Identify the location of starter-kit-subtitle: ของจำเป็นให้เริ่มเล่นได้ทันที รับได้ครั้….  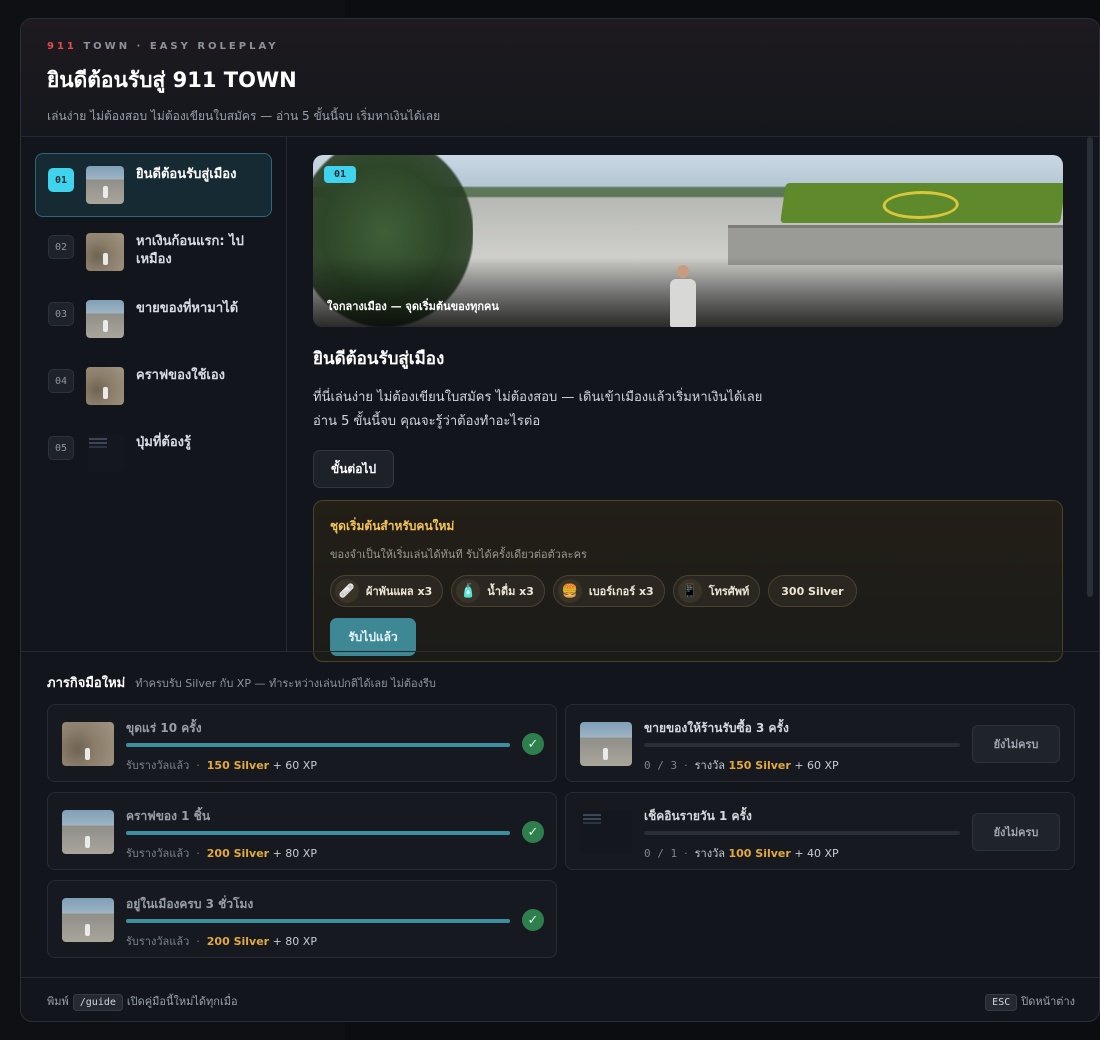
(458, 554).